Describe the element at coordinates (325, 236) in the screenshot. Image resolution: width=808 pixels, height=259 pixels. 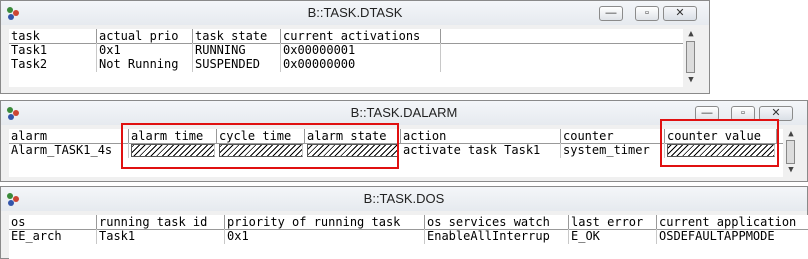
I see `cell-priority-of-running-task: 0x1` at that location.